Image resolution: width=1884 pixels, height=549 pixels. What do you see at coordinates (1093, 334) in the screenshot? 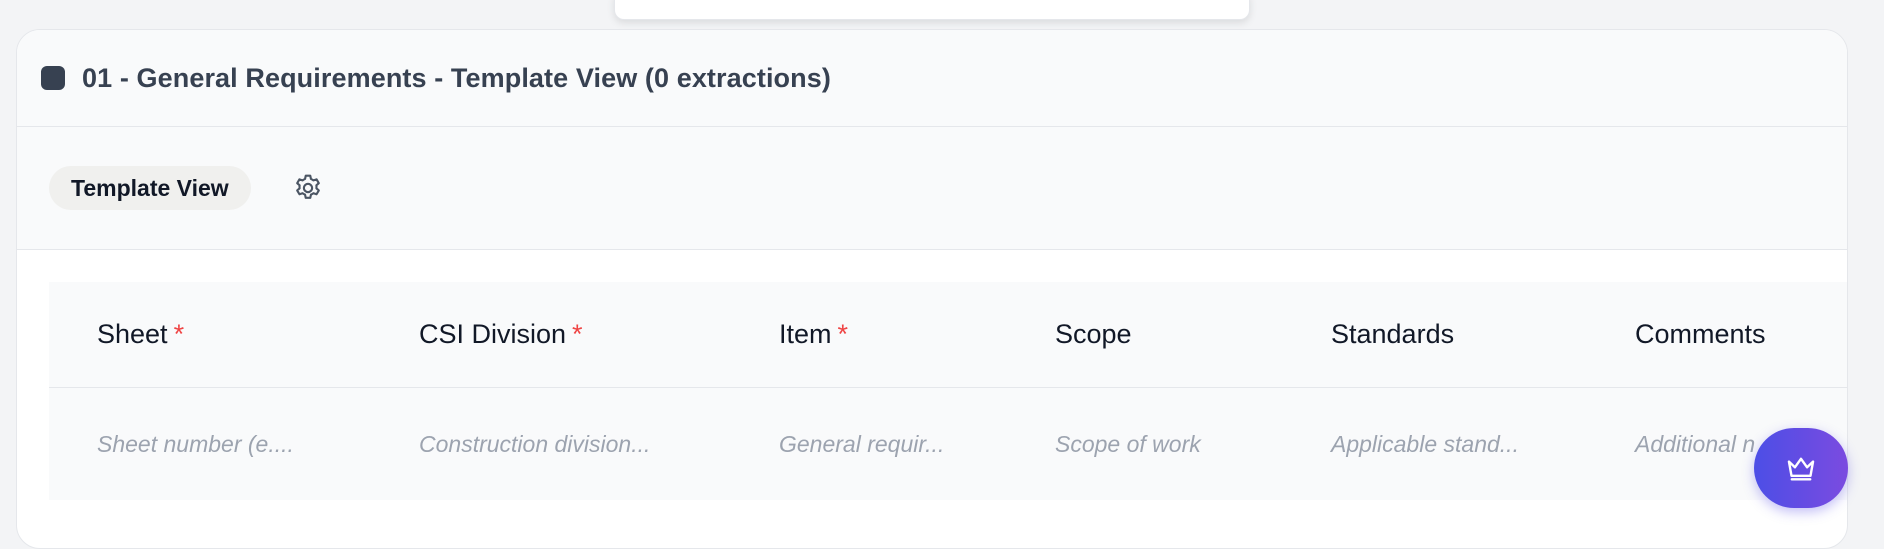
I see `column-label: Scope` at bounding box center [1093, 334].